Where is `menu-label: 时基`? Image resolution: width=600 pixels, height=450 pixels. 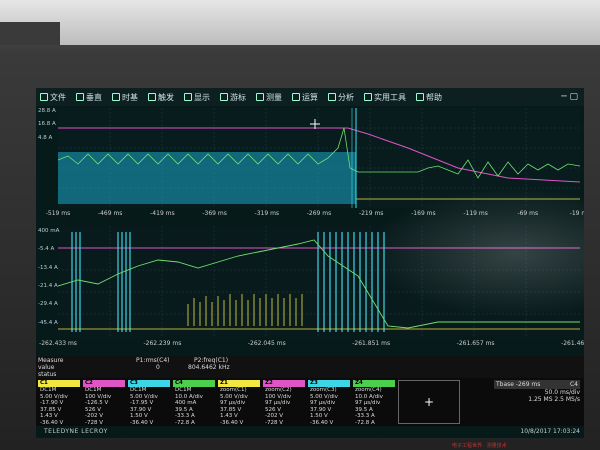
menu-label: 时基 is located at coordinates (130, 97).